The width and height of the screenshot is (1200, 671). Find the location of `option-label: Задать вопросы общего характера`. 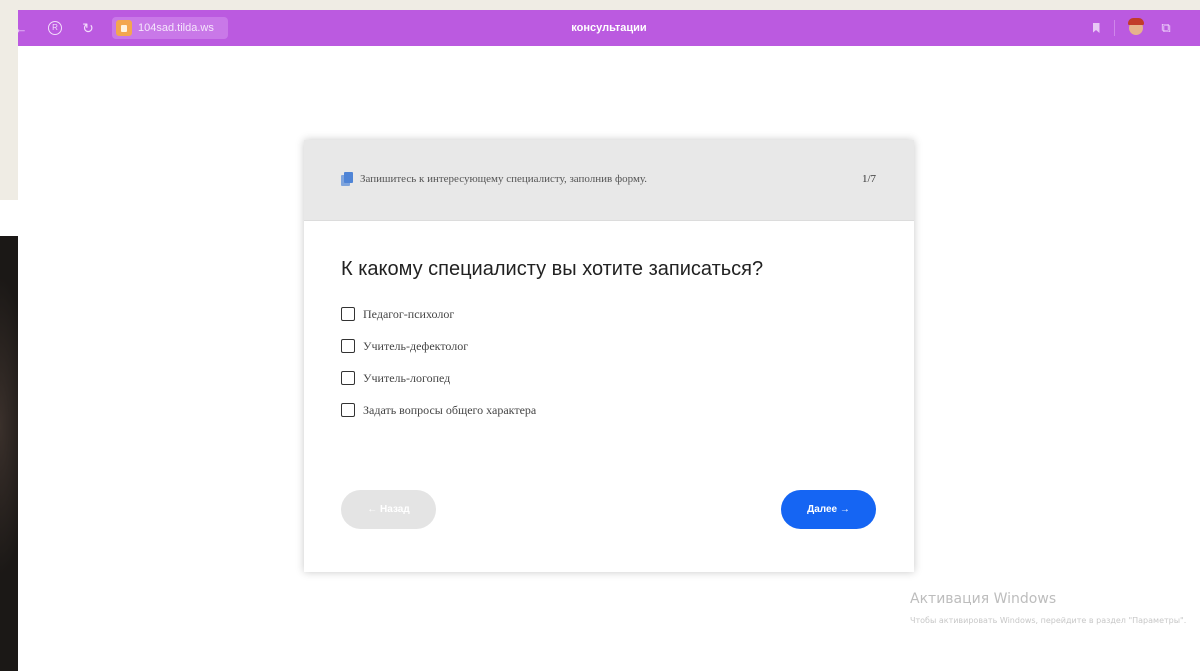

option-label: Задать вопросы общего характера is located at coordinates (450, 409).